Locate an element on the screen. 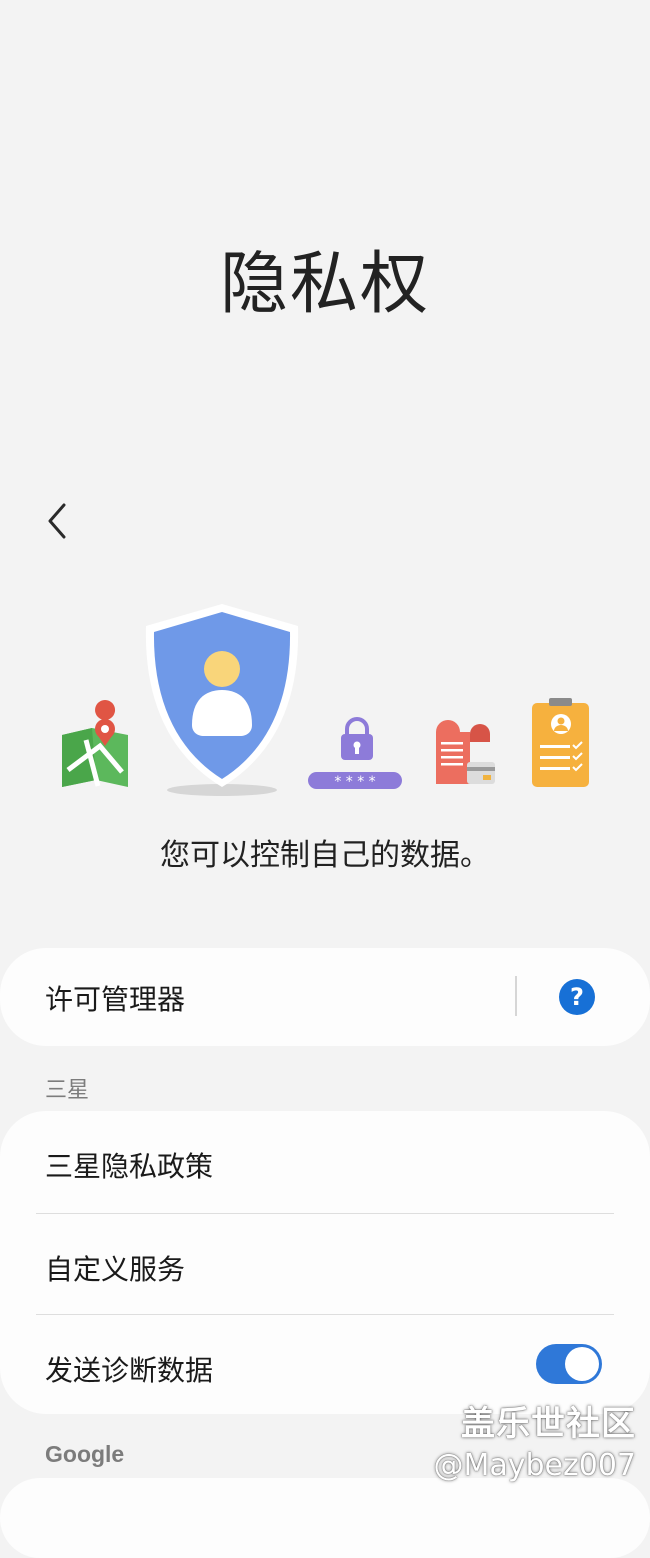 The height and width of the screenshot is (1558, 650). password-mask-text: * * * * is located at coordinates (354, 782).